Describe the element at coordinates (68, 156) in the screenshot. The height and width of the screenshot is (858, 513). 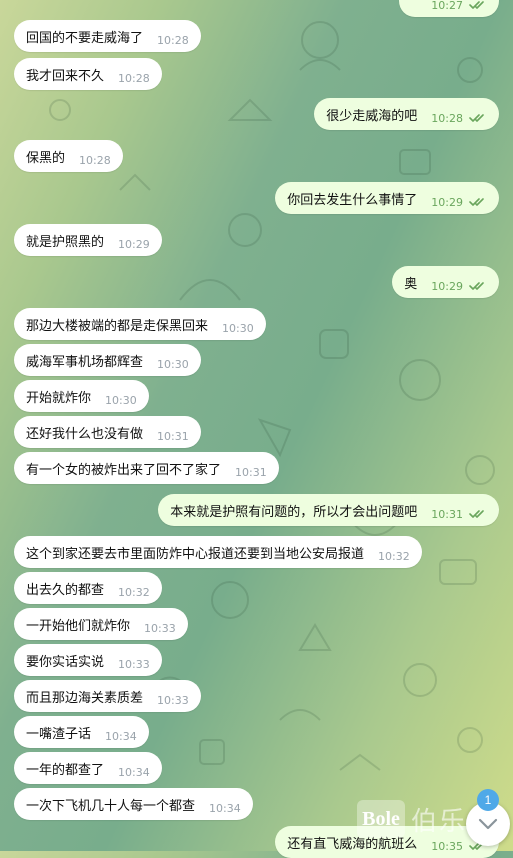
I see `incoming-message: 保黑的 10:28` at that location.